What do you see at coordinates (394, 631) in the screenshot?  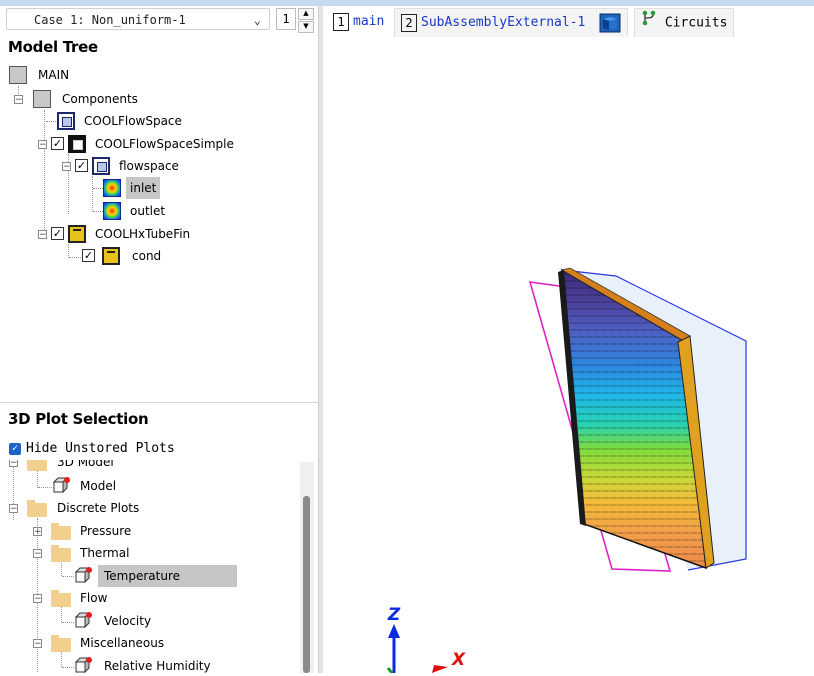 I see `z-axis-arrow` at bounding box center [394, 631].